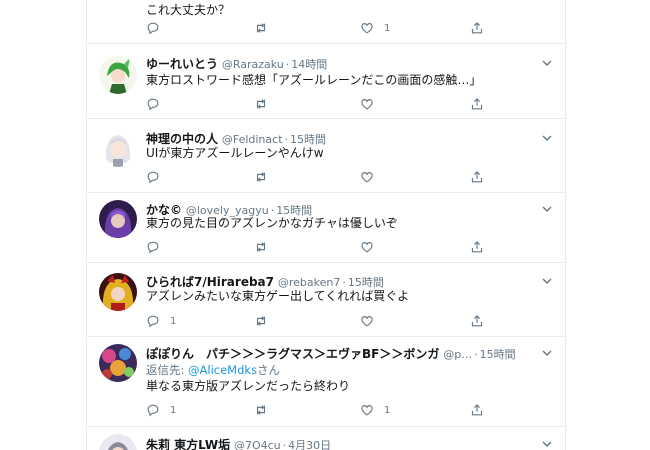 The image size is (650, 450). What do you see at coordinates (269, 370) in the screenshot?
I see `reply-suffix: さん` at bounding box center [269, 370].